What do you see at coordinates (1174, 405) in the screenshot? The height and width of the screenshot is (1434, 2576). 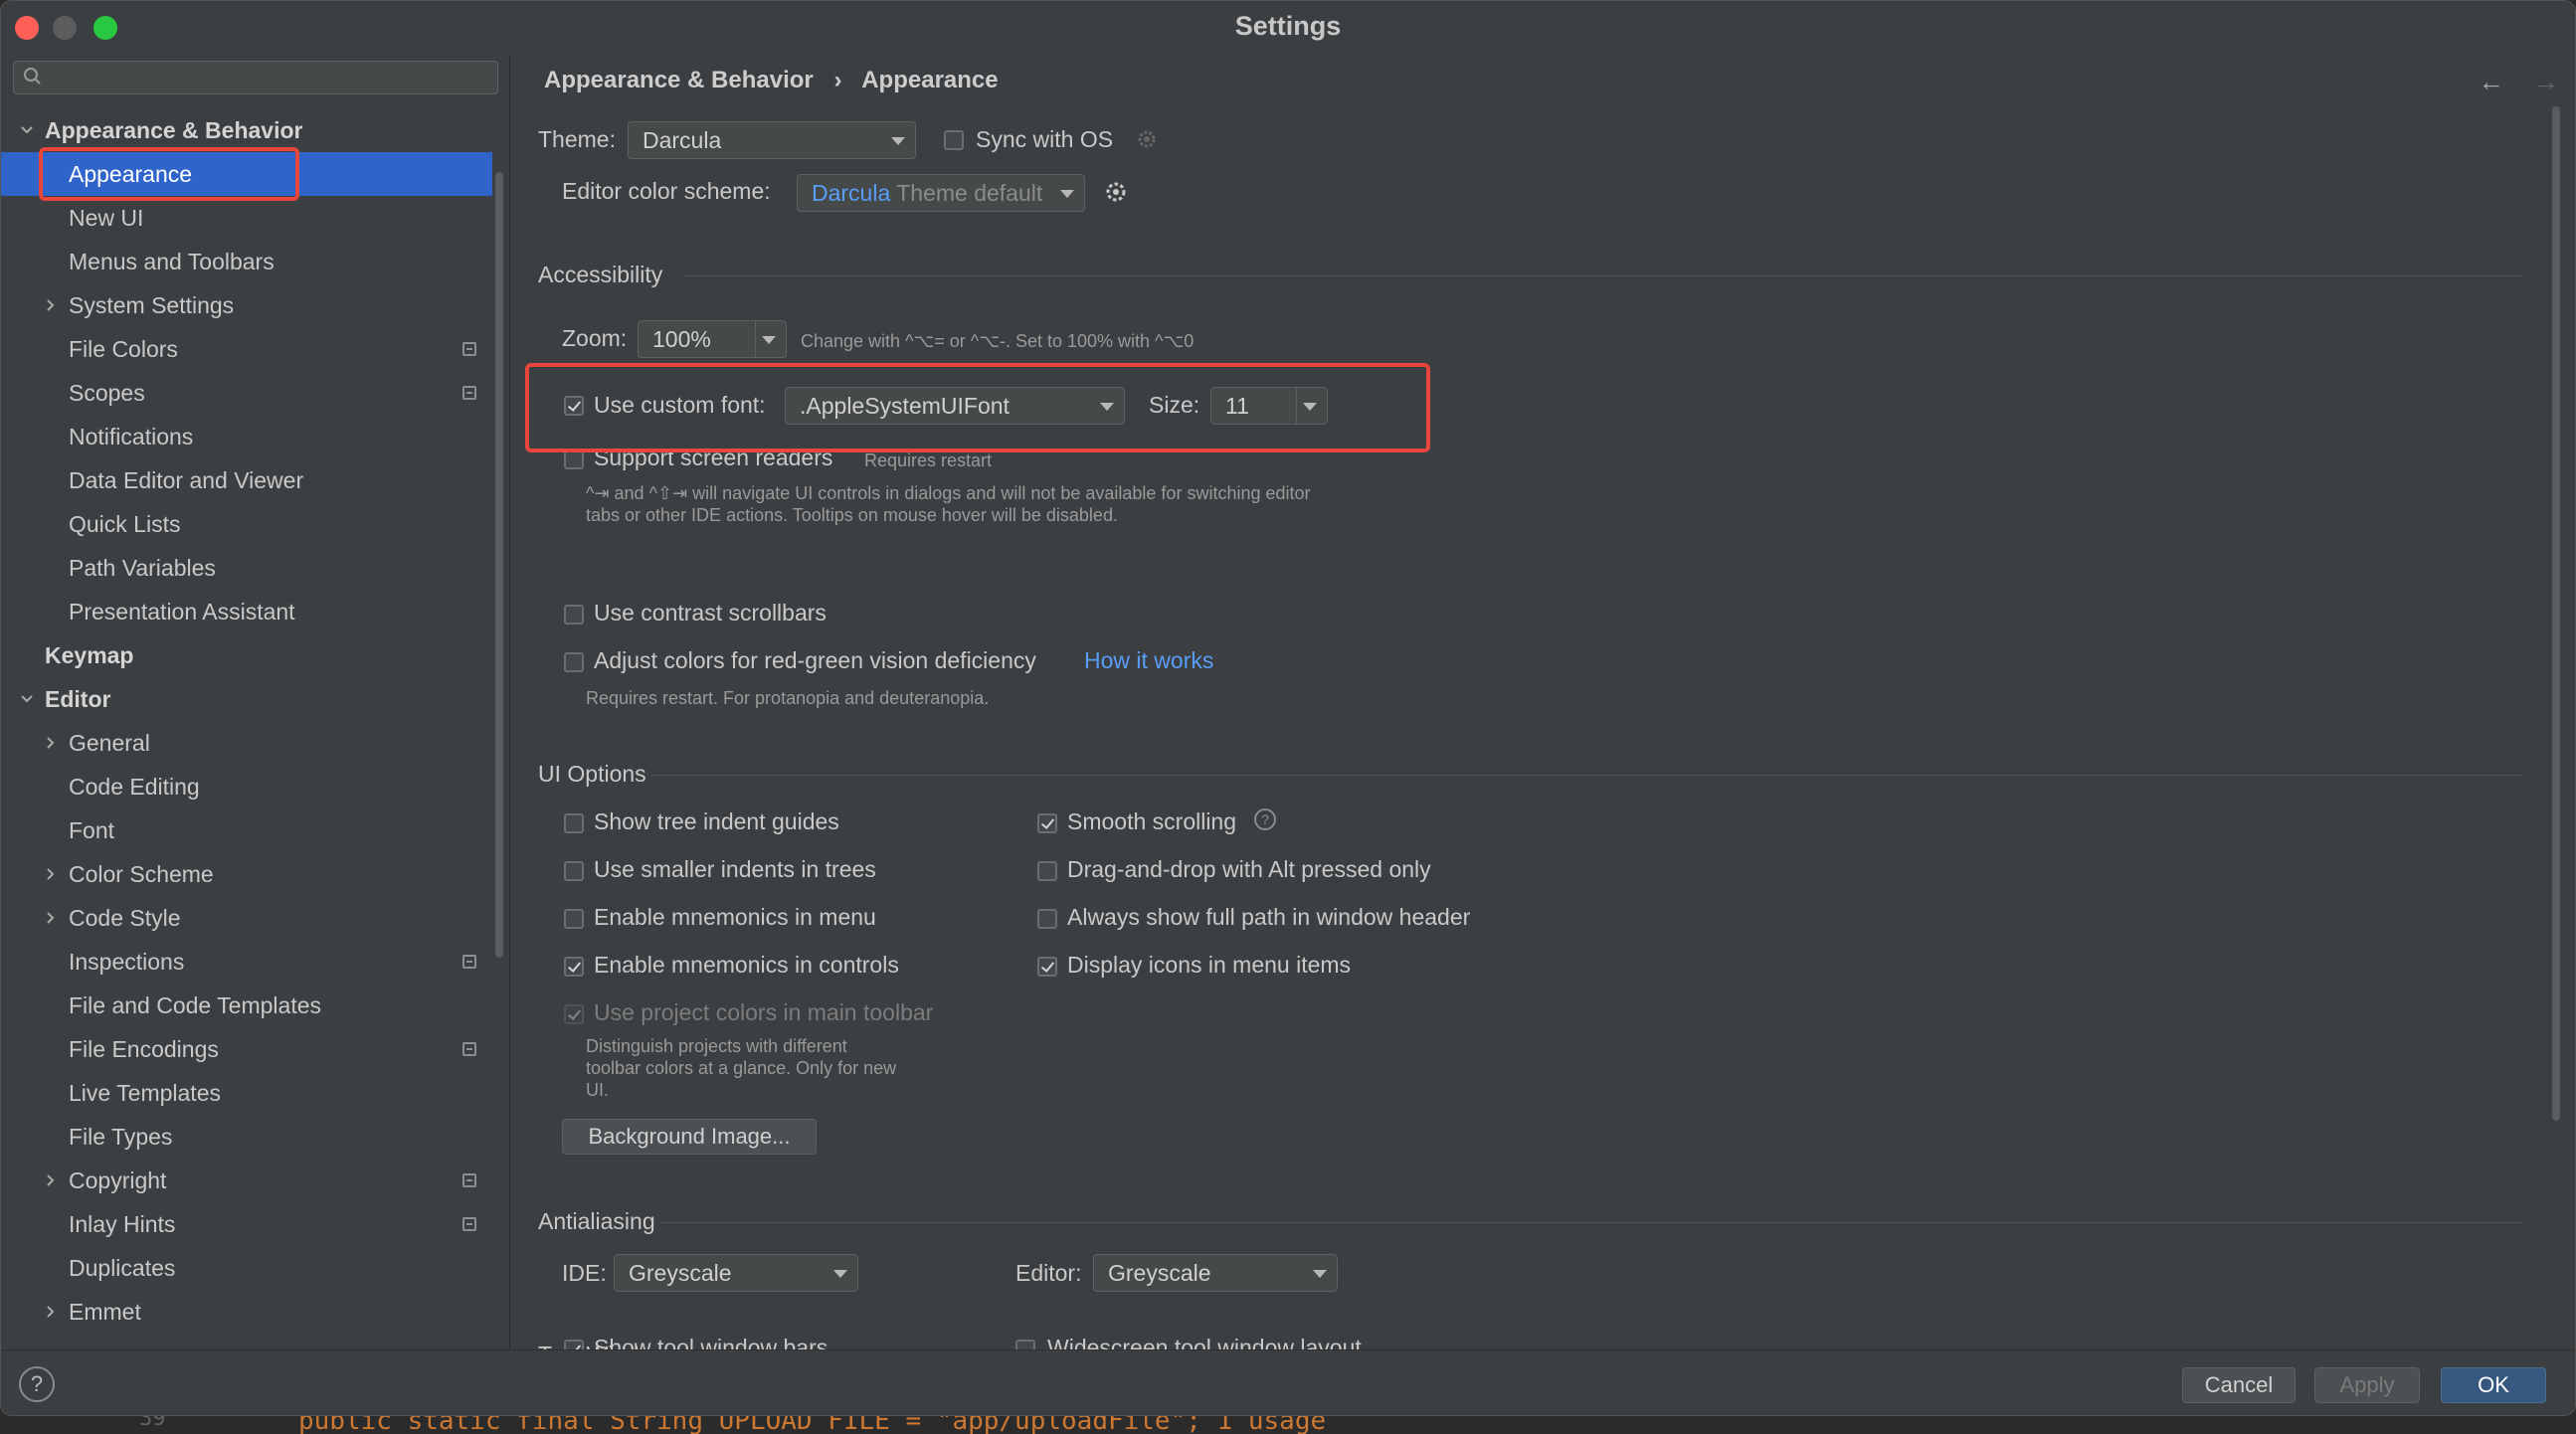 I see `font-size-label: Size:` at bounding box center [1174, 405].